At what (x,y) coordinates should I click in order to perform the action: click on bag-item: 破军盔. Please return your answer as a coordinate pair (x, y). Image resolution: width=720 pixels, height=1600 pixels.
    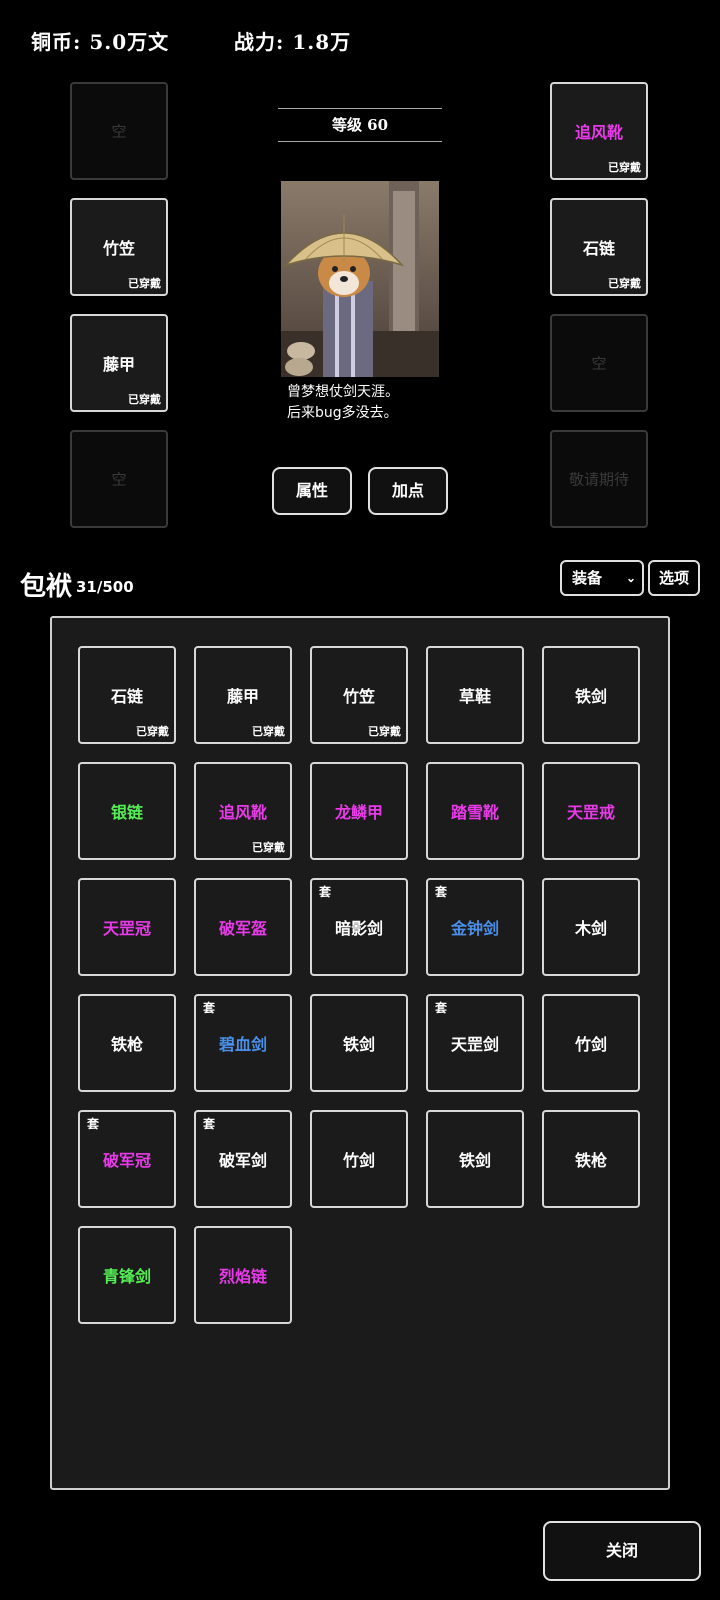
    Looking at the image, I should click on (243, 927).